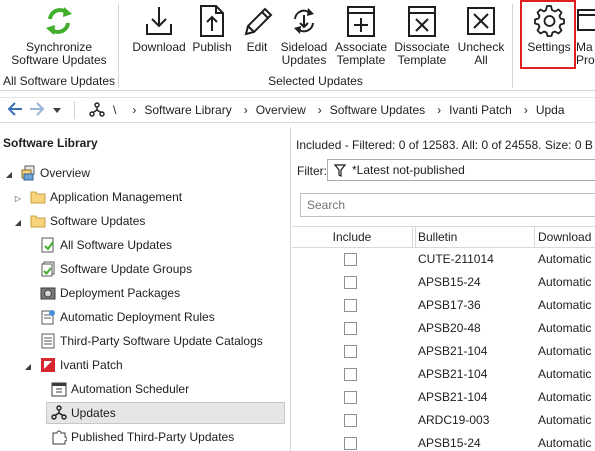  I want to click on dissociate-template-icon, so click(422, 21).